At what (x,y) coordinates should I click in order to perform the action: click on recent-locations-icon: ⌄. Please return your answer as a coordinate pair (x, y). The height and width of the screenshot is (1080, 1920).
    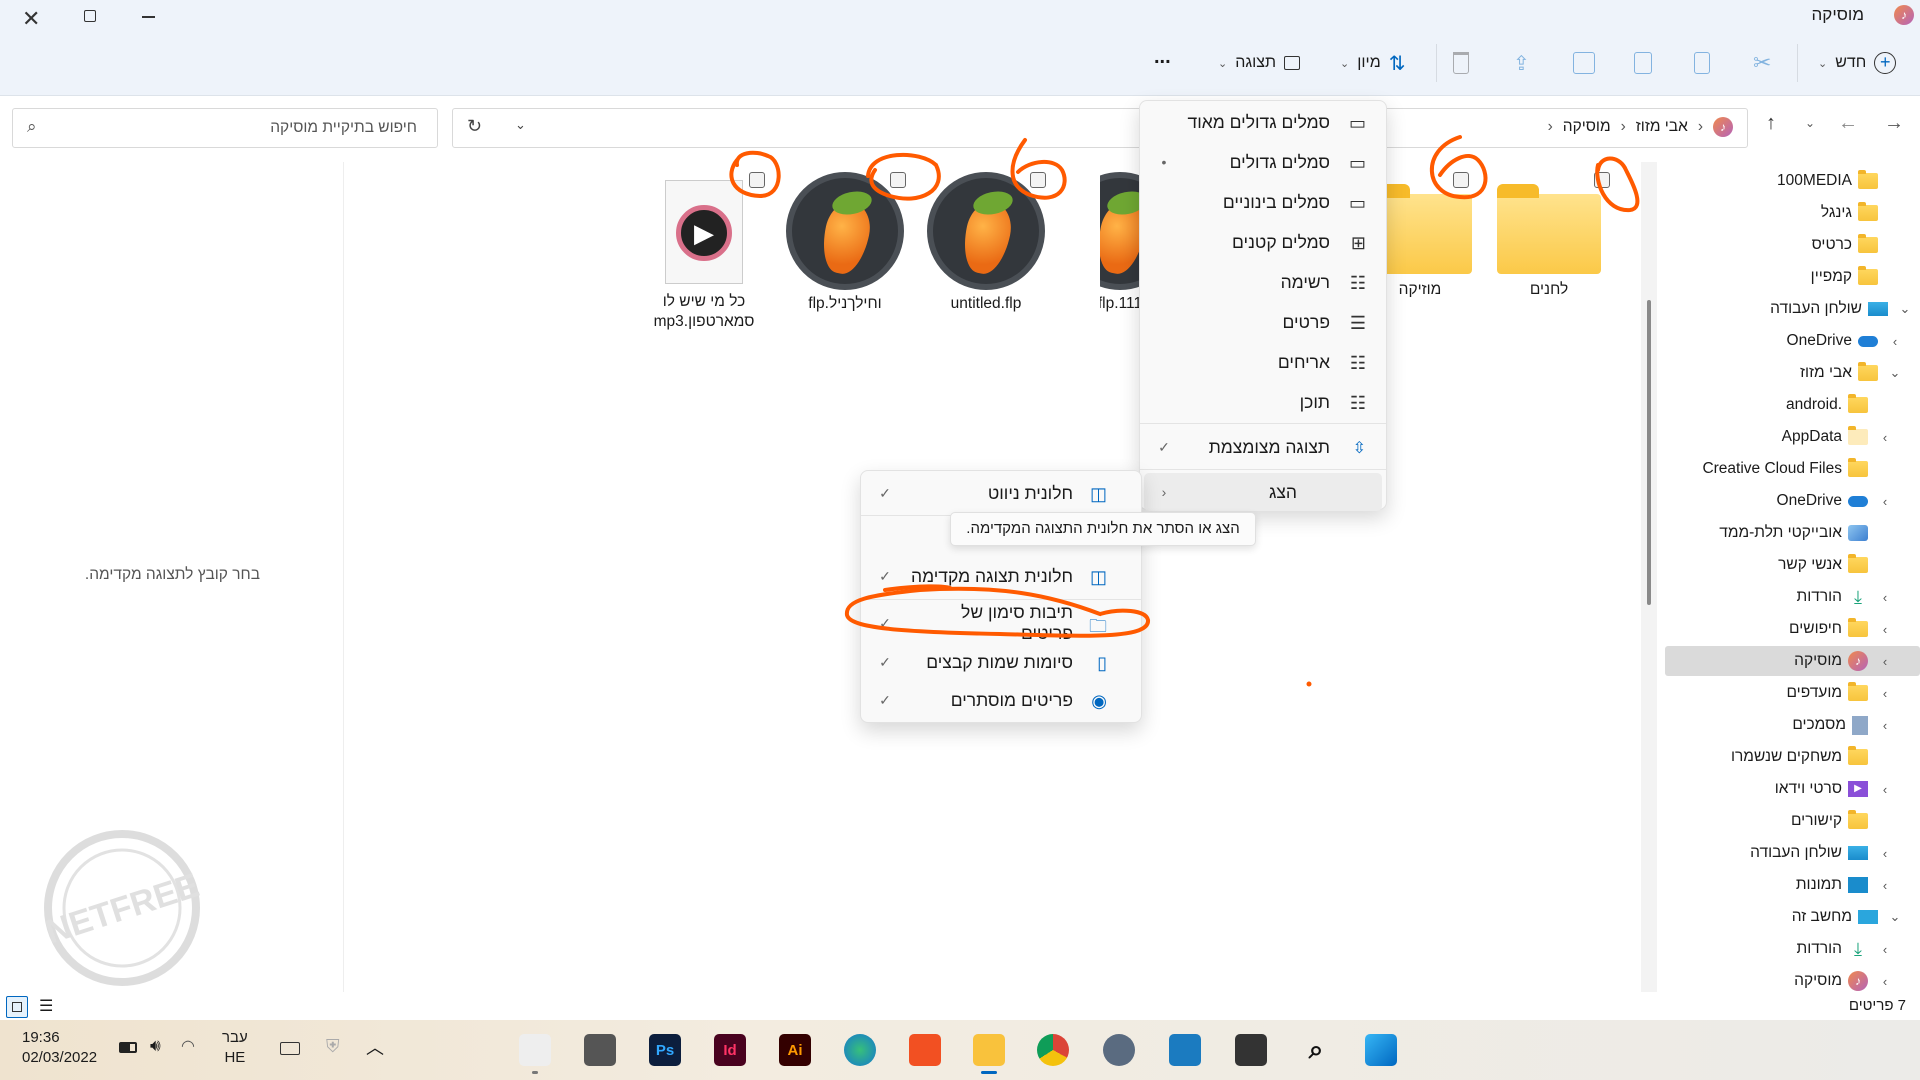
    Looking at the image, I should click on (1810, 123).